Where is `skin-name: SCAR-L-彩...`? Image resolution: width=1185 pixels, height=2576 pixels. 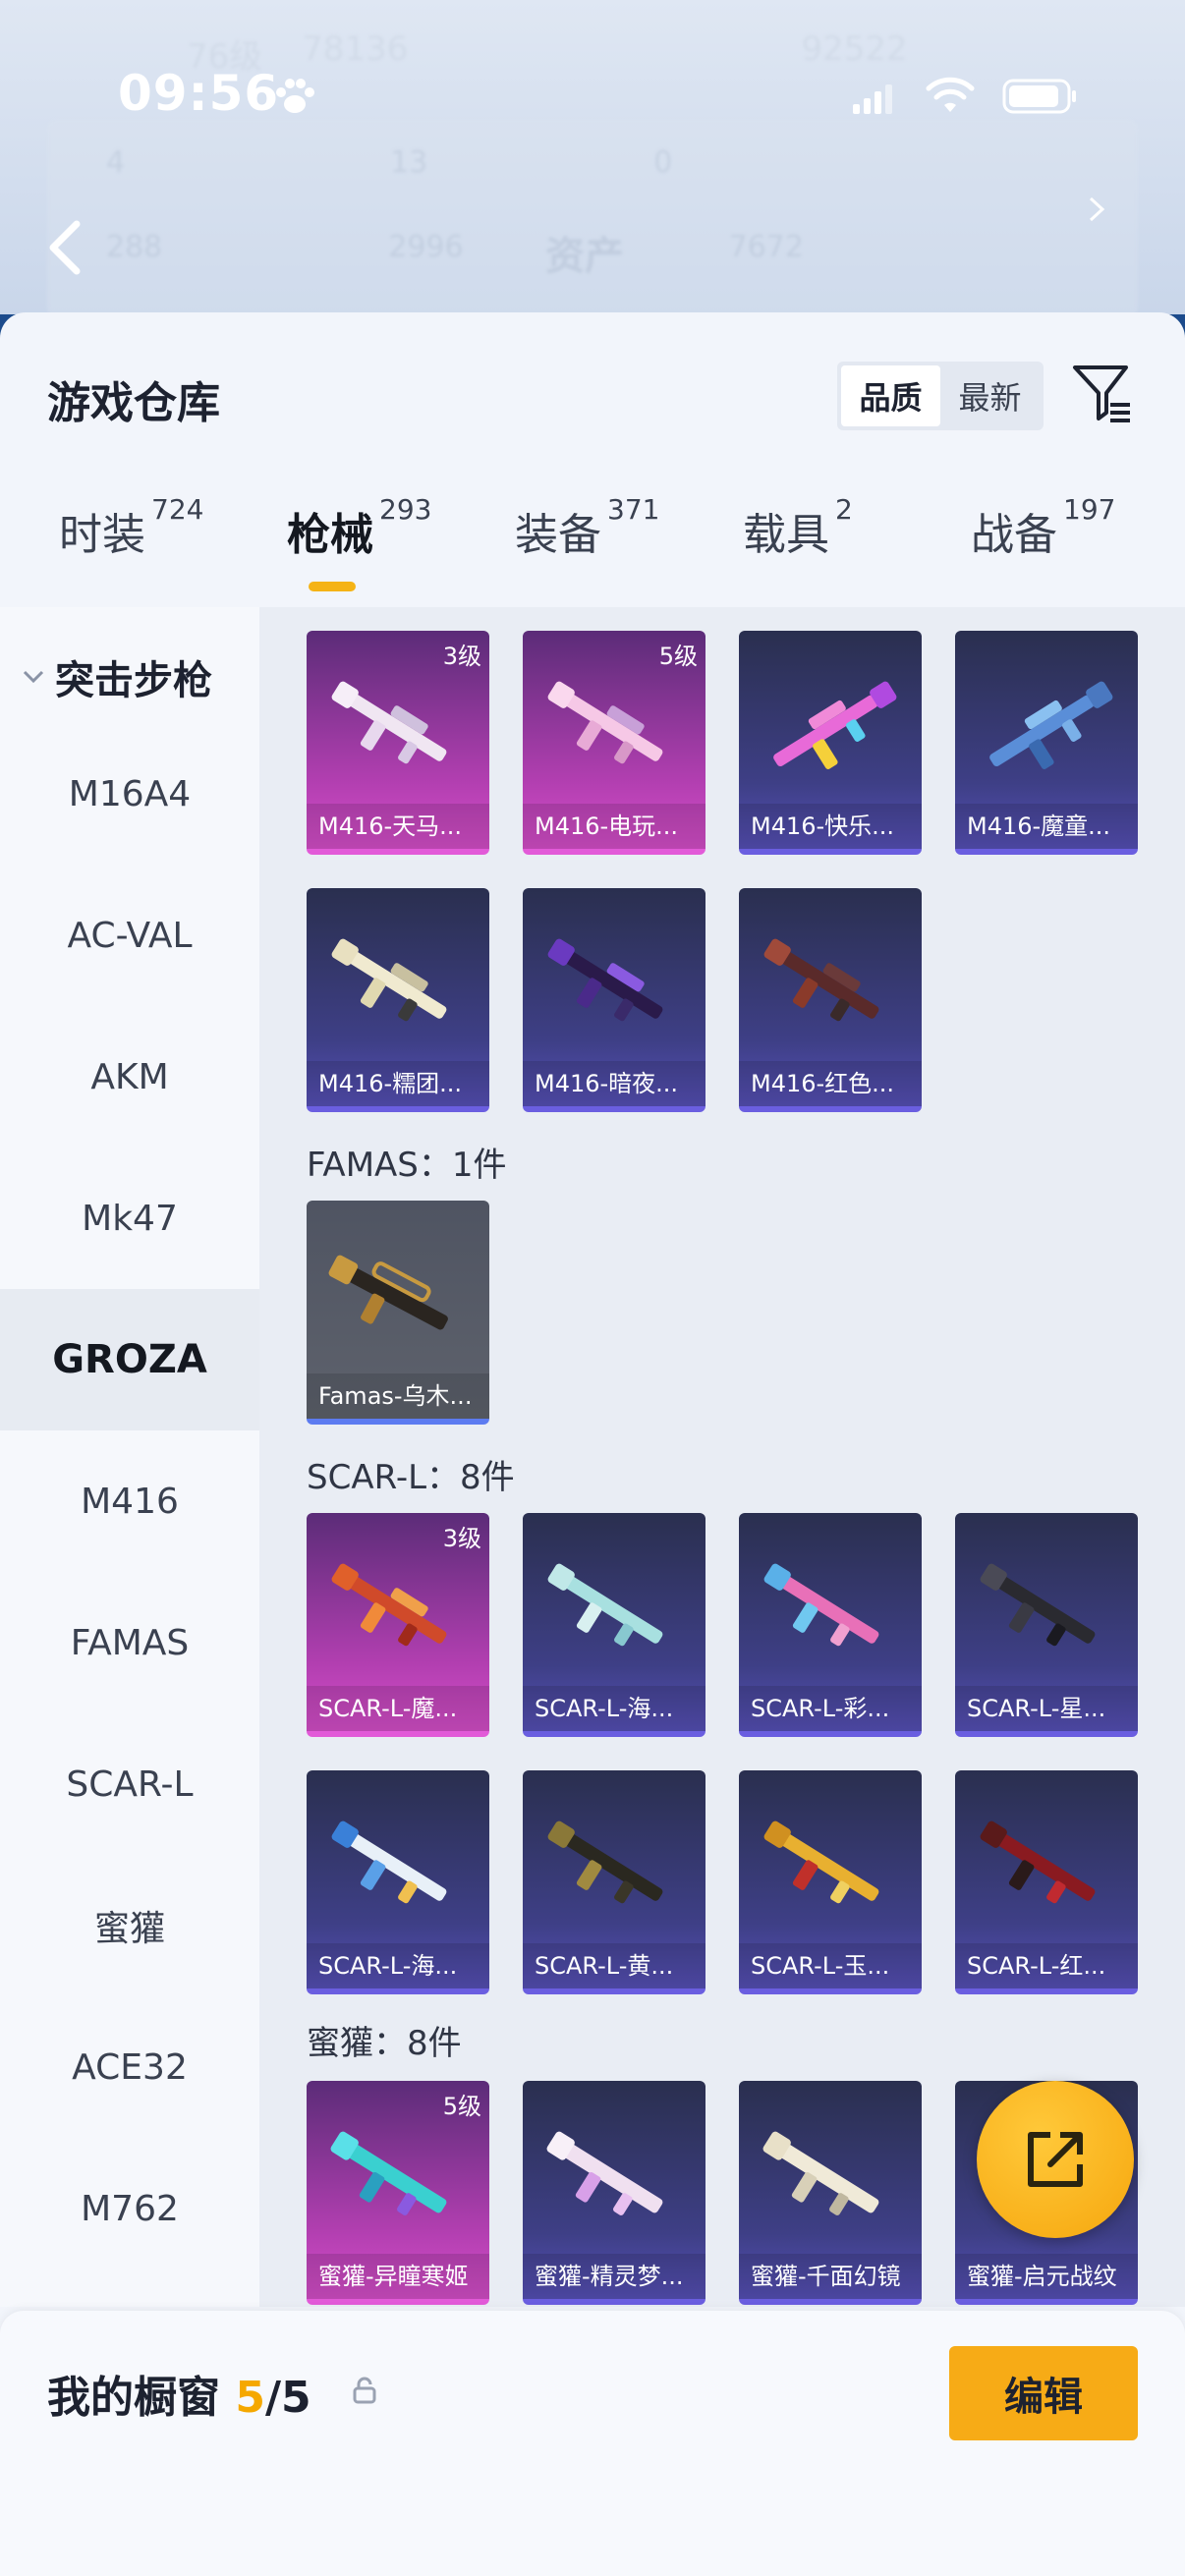 skin-name: SCAR-L-彩... is located at coordinates (831, 1708).